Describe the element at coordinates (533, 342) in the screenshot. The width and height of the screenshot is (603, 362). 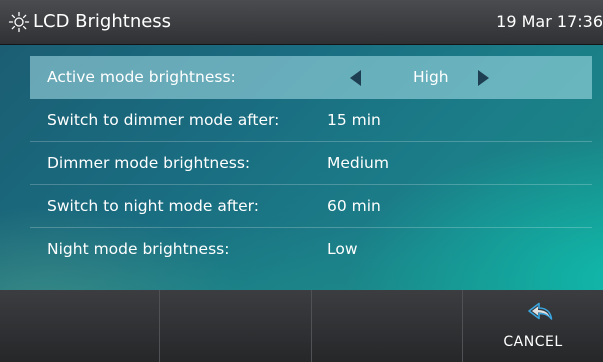
I see `cancel-label: CANCEL` at that location.